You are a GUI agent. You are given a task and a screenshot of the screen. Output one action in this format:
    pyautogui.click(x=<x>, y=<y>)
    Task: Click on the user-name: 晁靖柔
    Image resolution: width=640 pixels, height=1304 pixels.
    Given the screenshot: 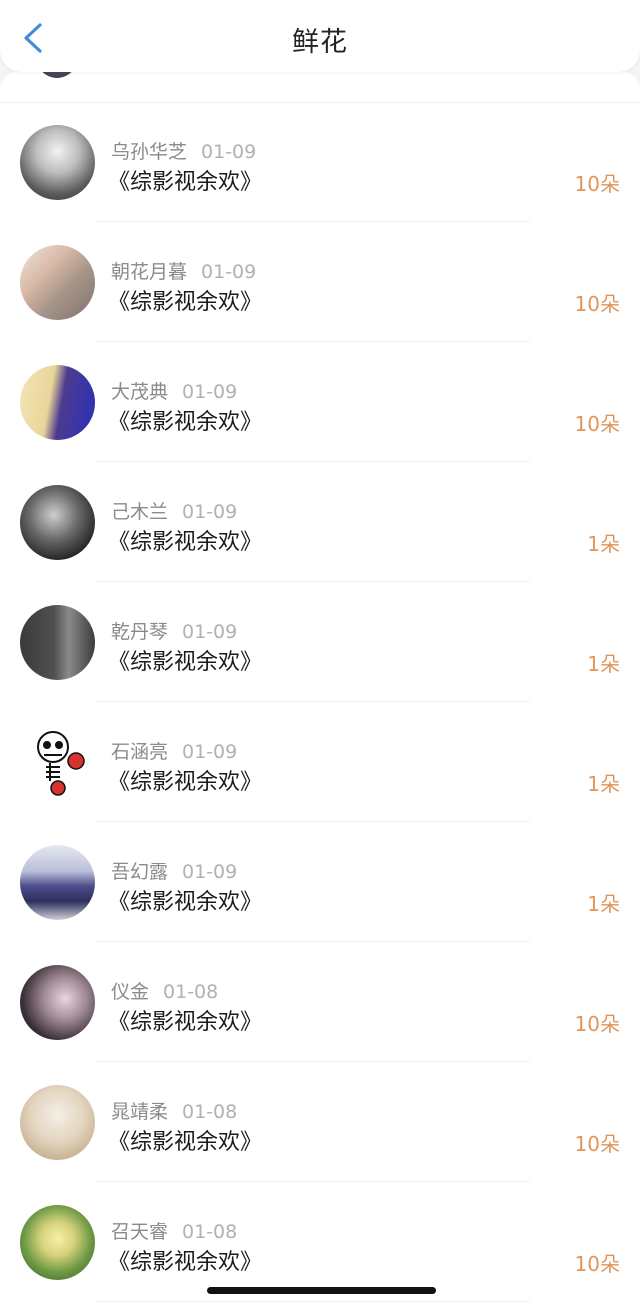 What is the action you would take?
    pyautogui.click(x=140, y=1112)
    